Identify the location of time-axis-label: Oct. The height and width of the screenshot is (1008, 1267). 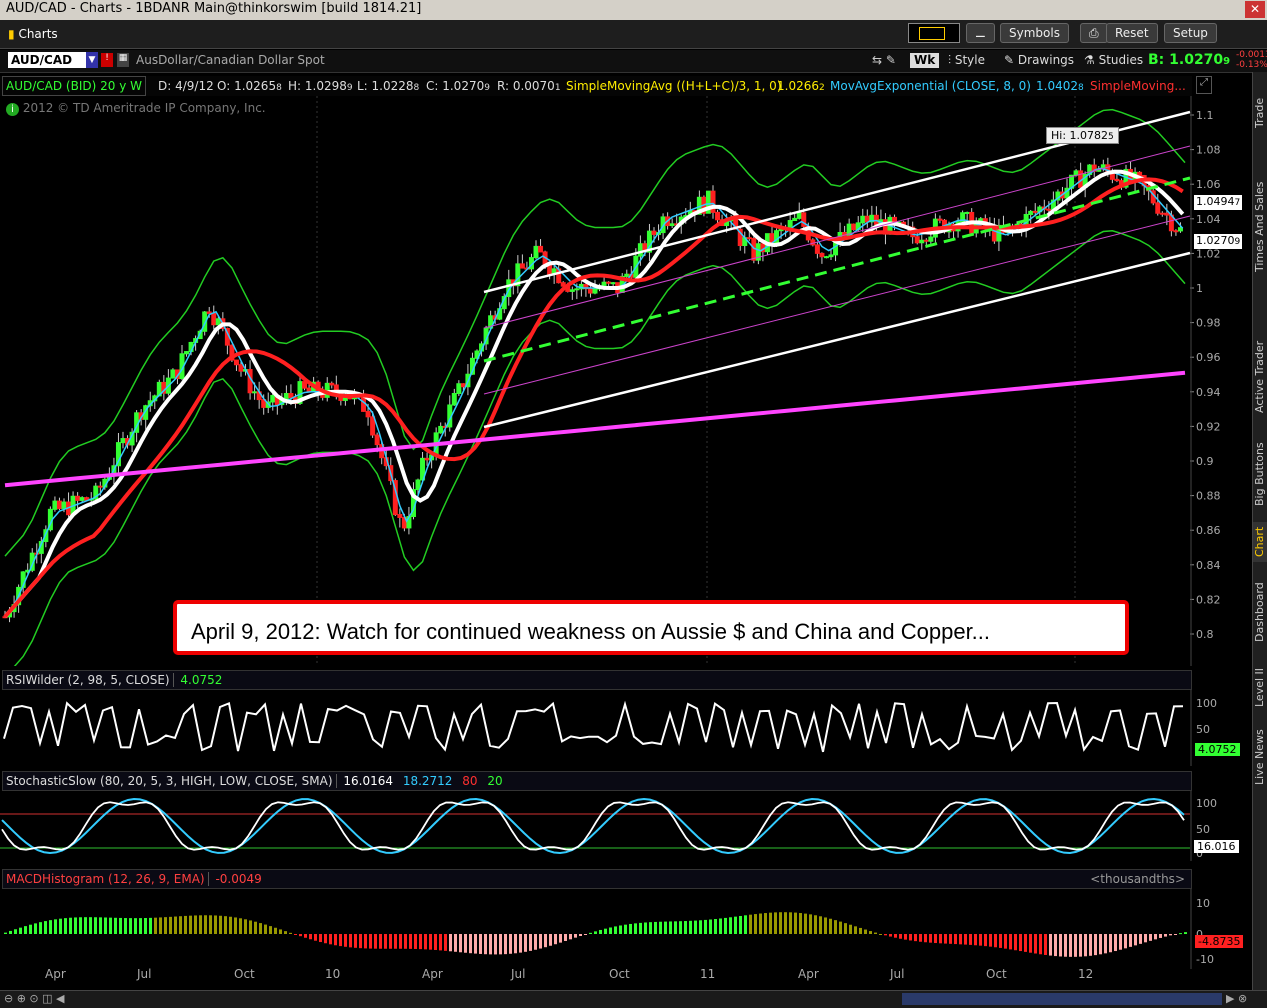
(996, 974).